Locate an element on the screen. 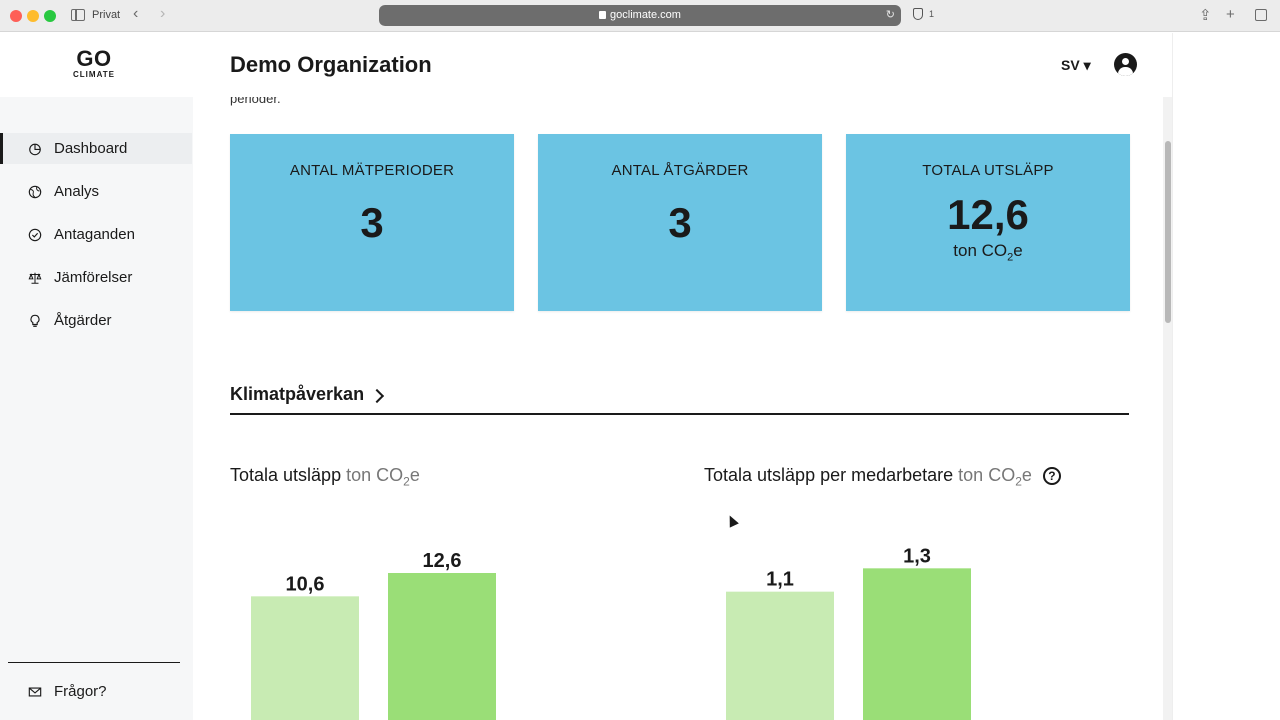 Image resolution: width=1280 pixels, height=720 pixels. globe-icon is located at coordinates (35, 192).